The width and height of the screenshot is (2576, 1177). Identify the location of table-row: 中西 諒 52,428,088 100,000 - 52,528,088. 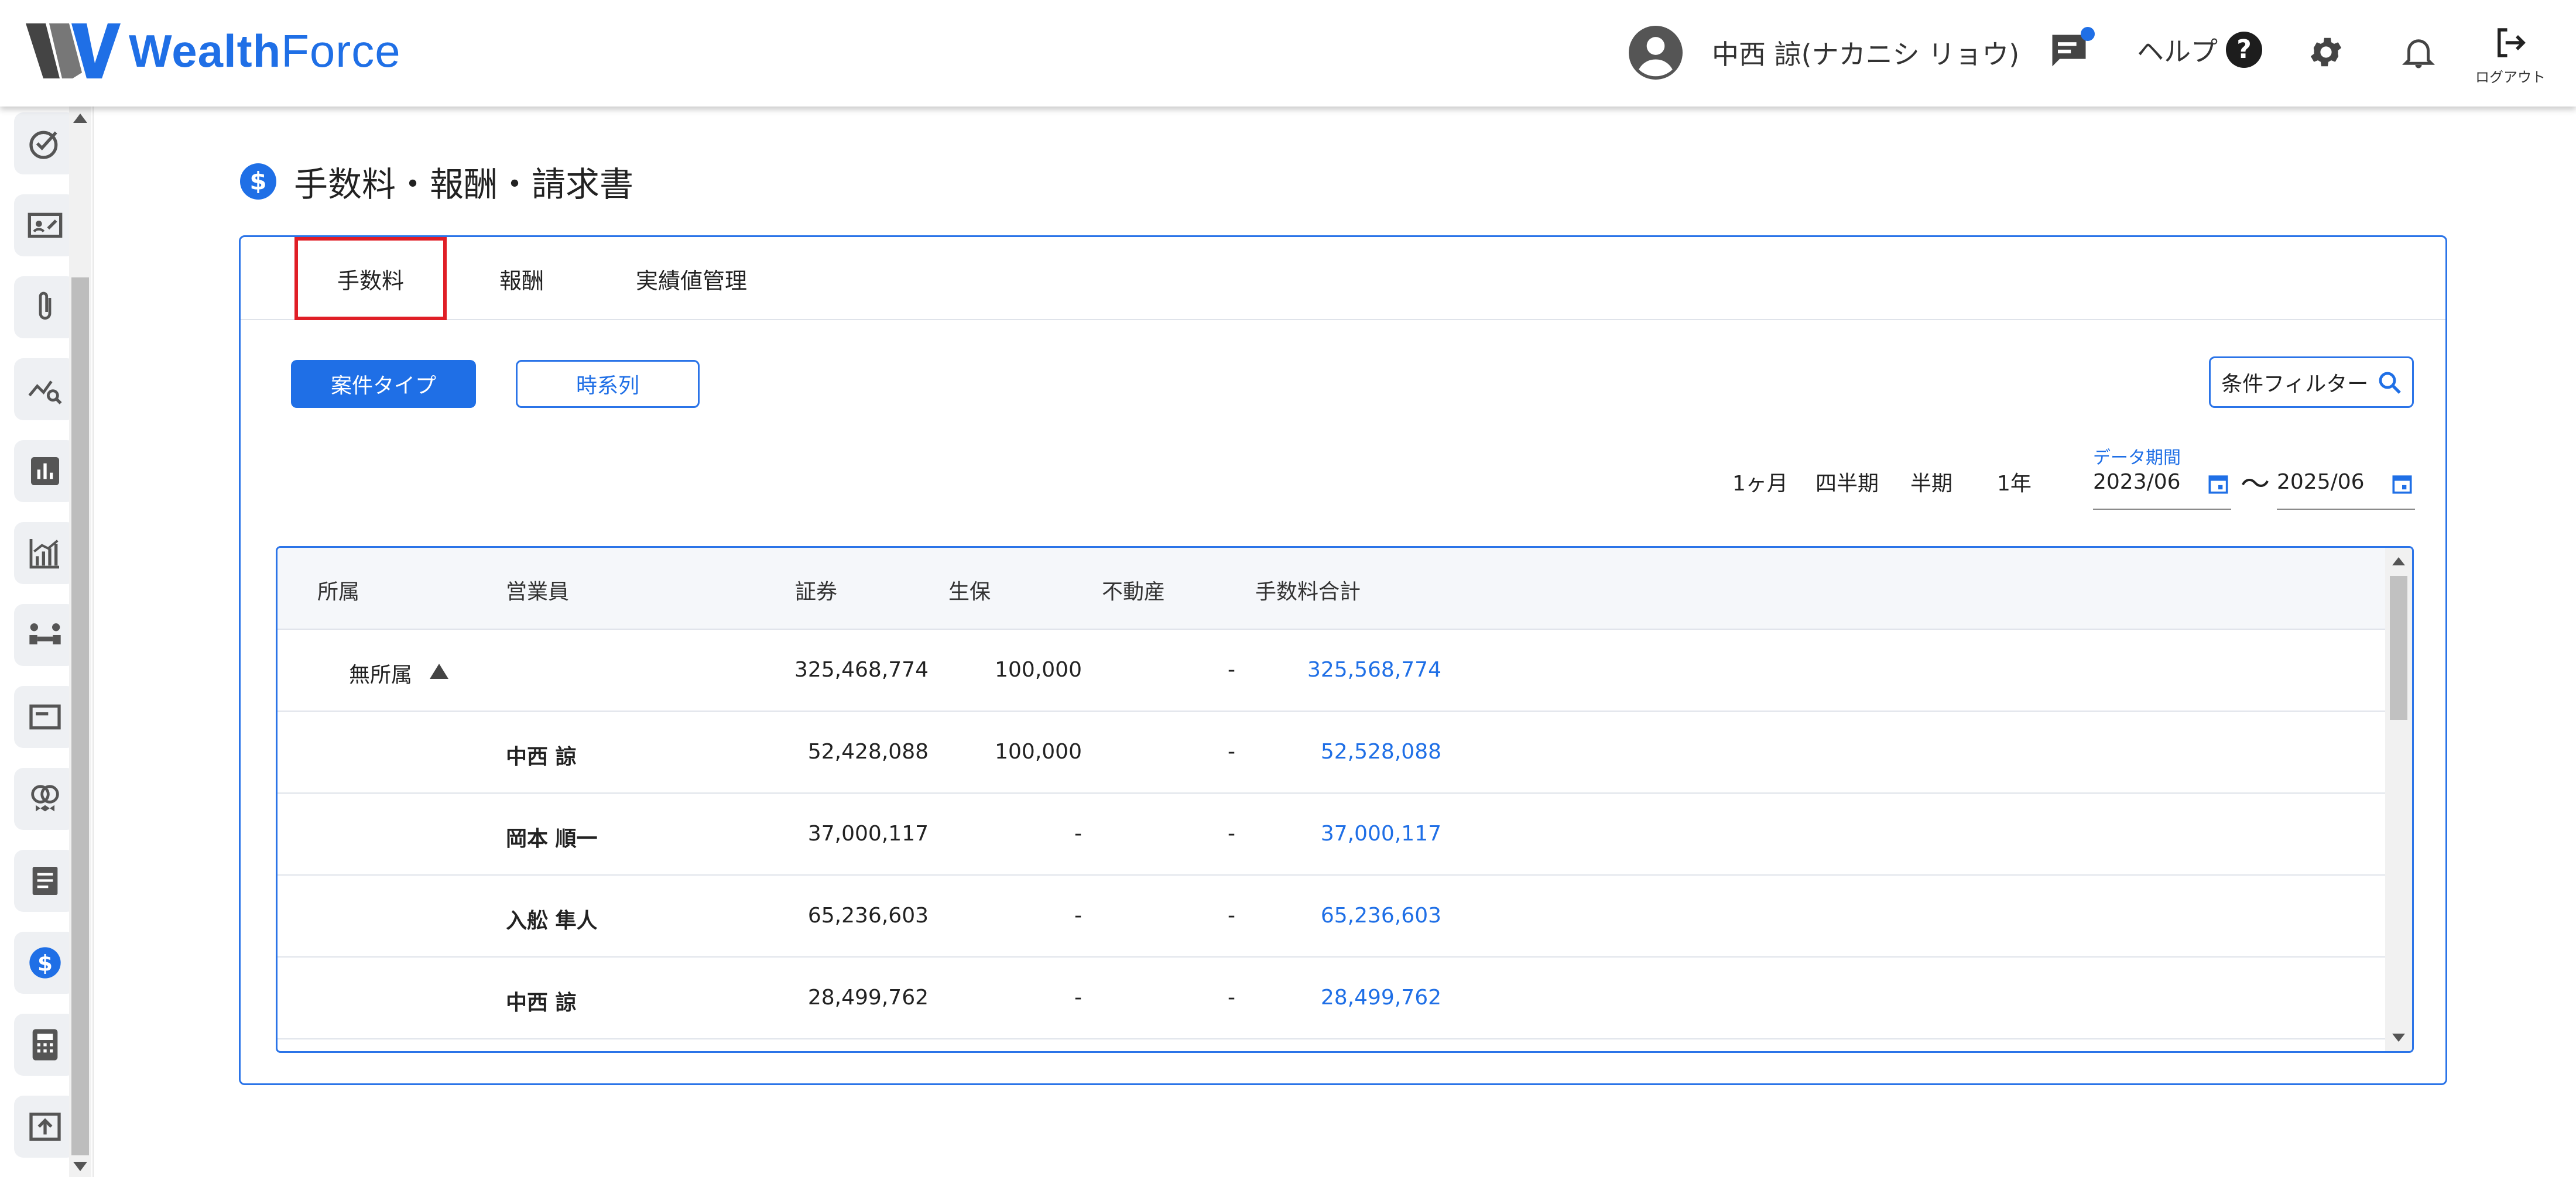
(1333, 753).